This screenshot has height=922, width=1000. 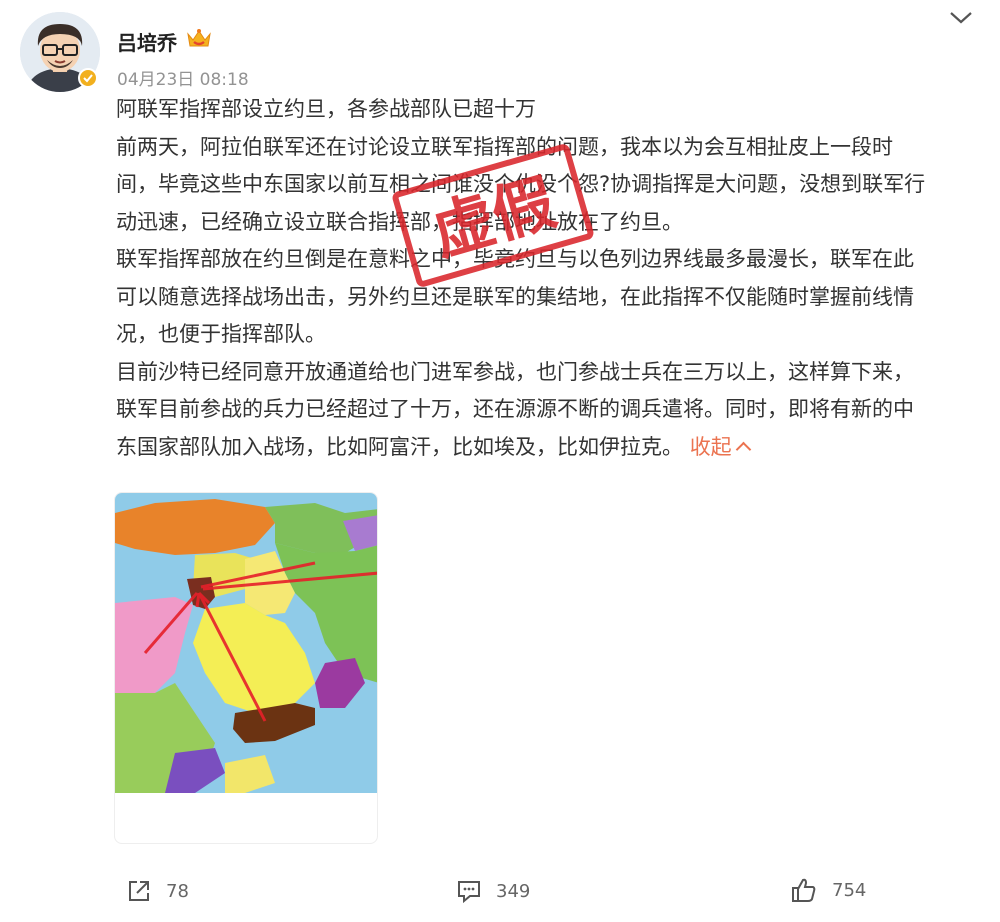 What do you see at coordinates (515, 296) in the screenshot?
I see `post-line: 可以随意选择战场出击，另外约旦还是联军的集结地，在此指挥不仅能随时掌握前线情` at bounding box center [515, 296].